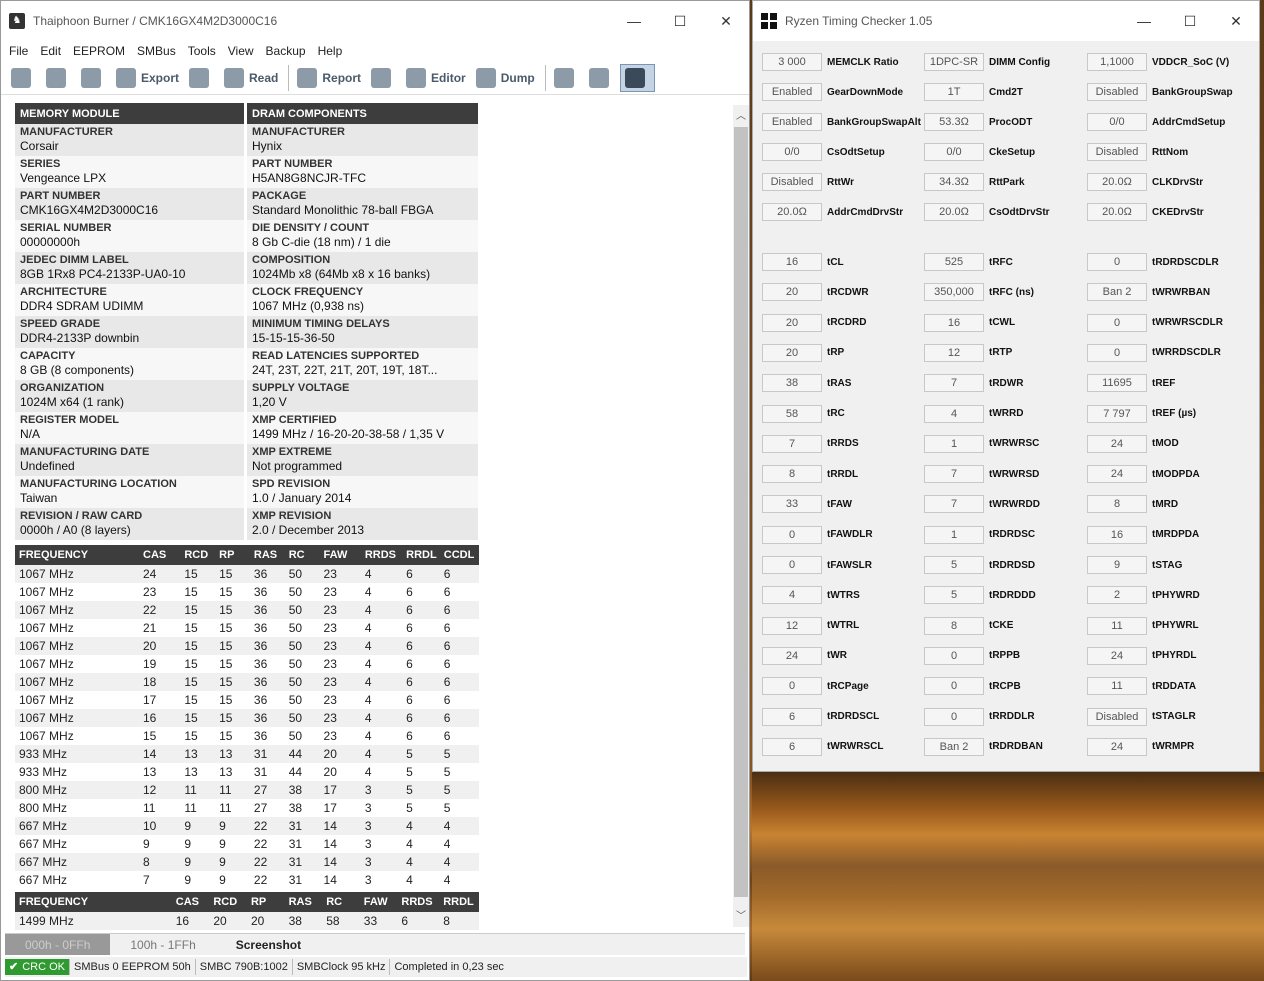  Describe the element at coordinates (741, 116) in the screenshot. I see `scroll-up-icon: ︿` at that location.